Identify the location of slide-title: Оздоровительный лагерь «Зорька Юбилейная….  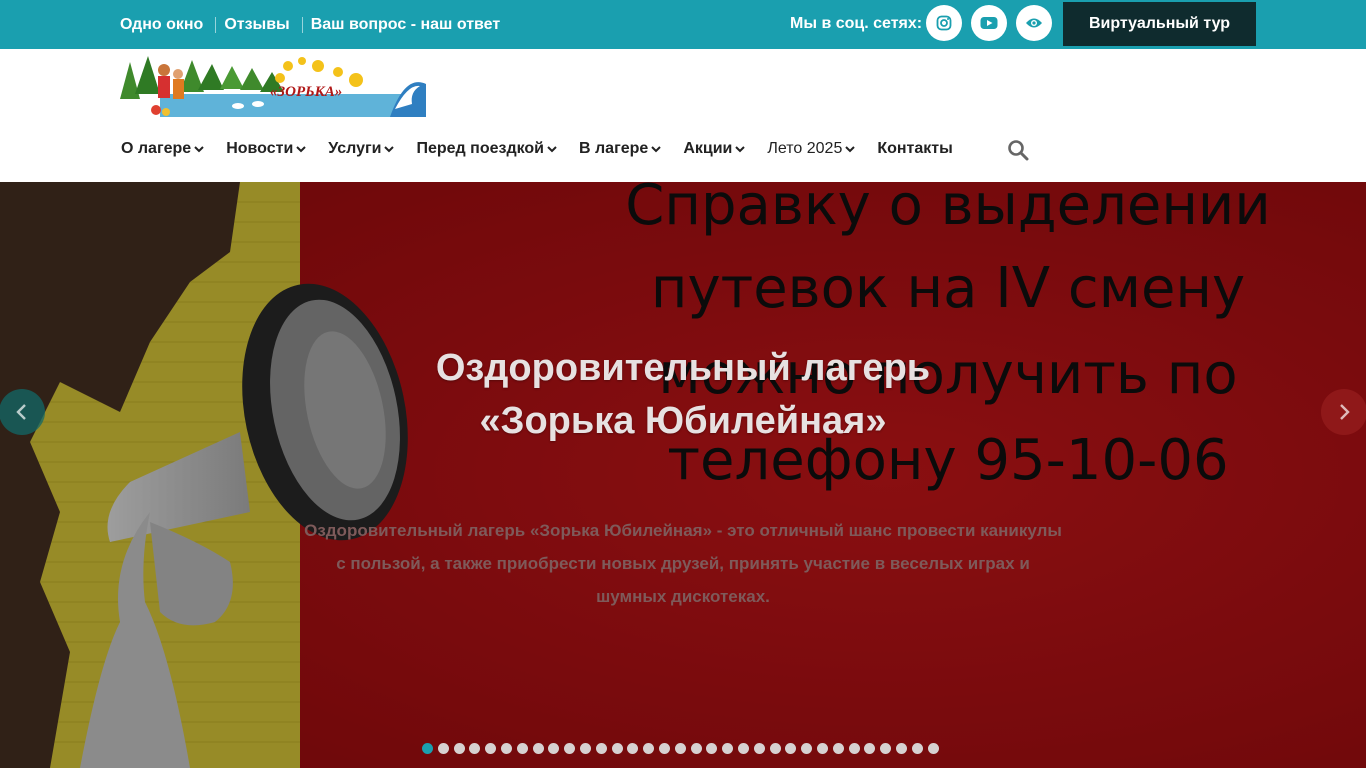
(683, 395).